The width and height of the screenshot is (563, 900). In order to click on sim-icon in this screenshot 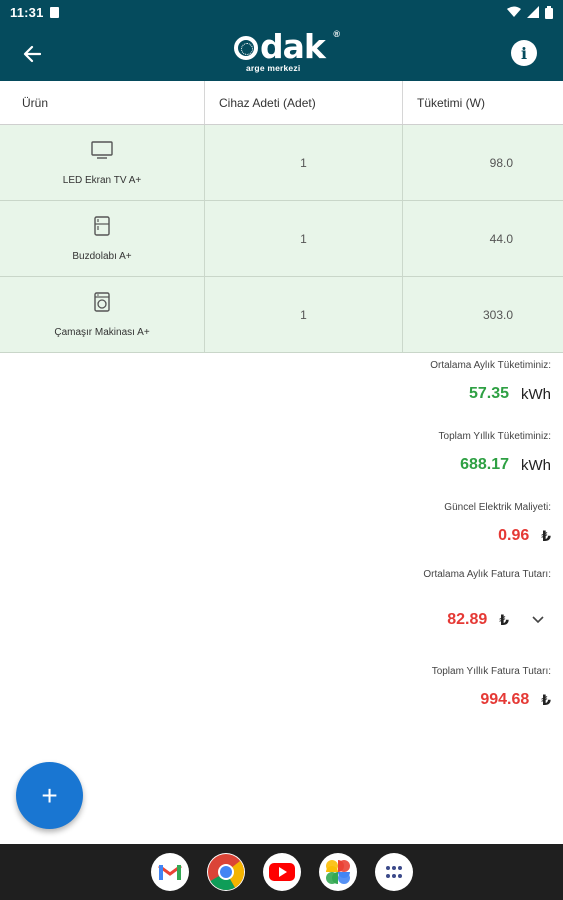, I will do `click(54, 12)`.